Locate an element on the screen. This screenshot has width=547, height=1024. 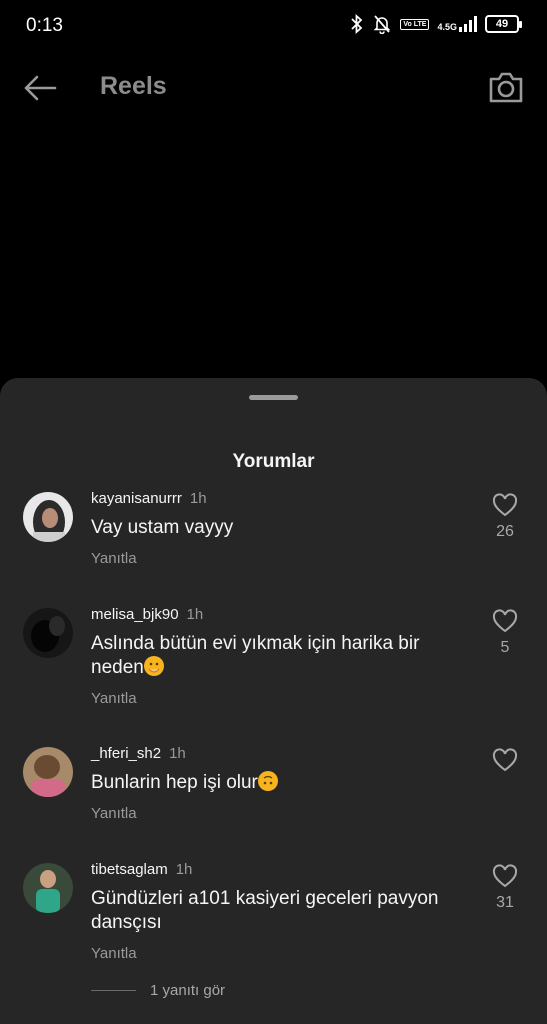
comment-username: _hferi_sh2 is located at coordinates (126, 753).